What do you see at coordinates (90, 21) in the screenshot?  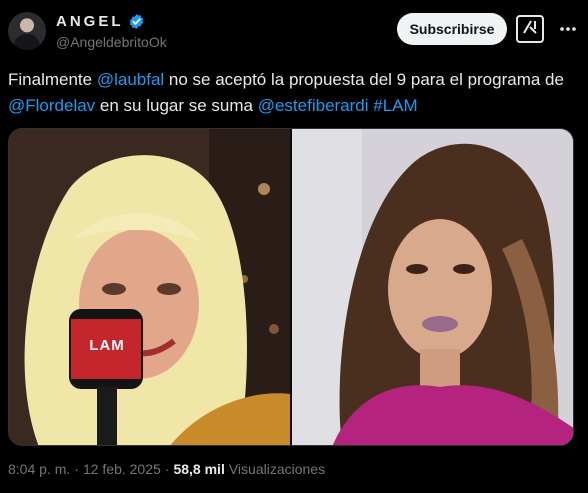 I see `author-display-name: ANGEL` at bounding box center [90, 21].